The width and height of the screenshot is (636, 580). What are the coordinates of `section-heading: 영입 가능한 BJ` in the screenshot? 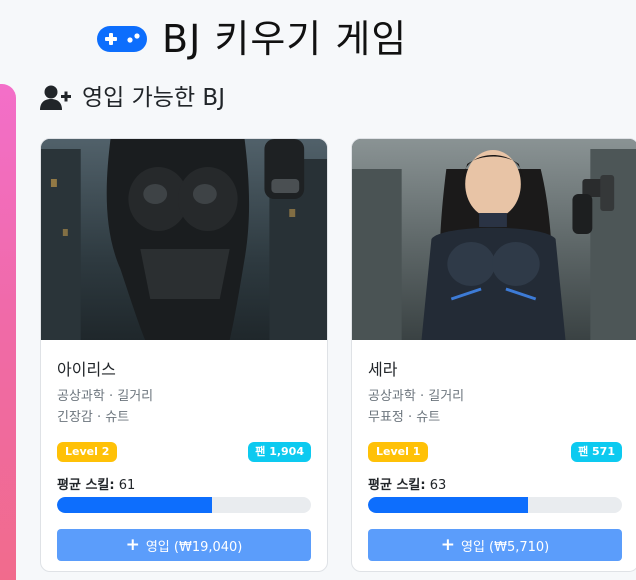 It's located at (132, 98).